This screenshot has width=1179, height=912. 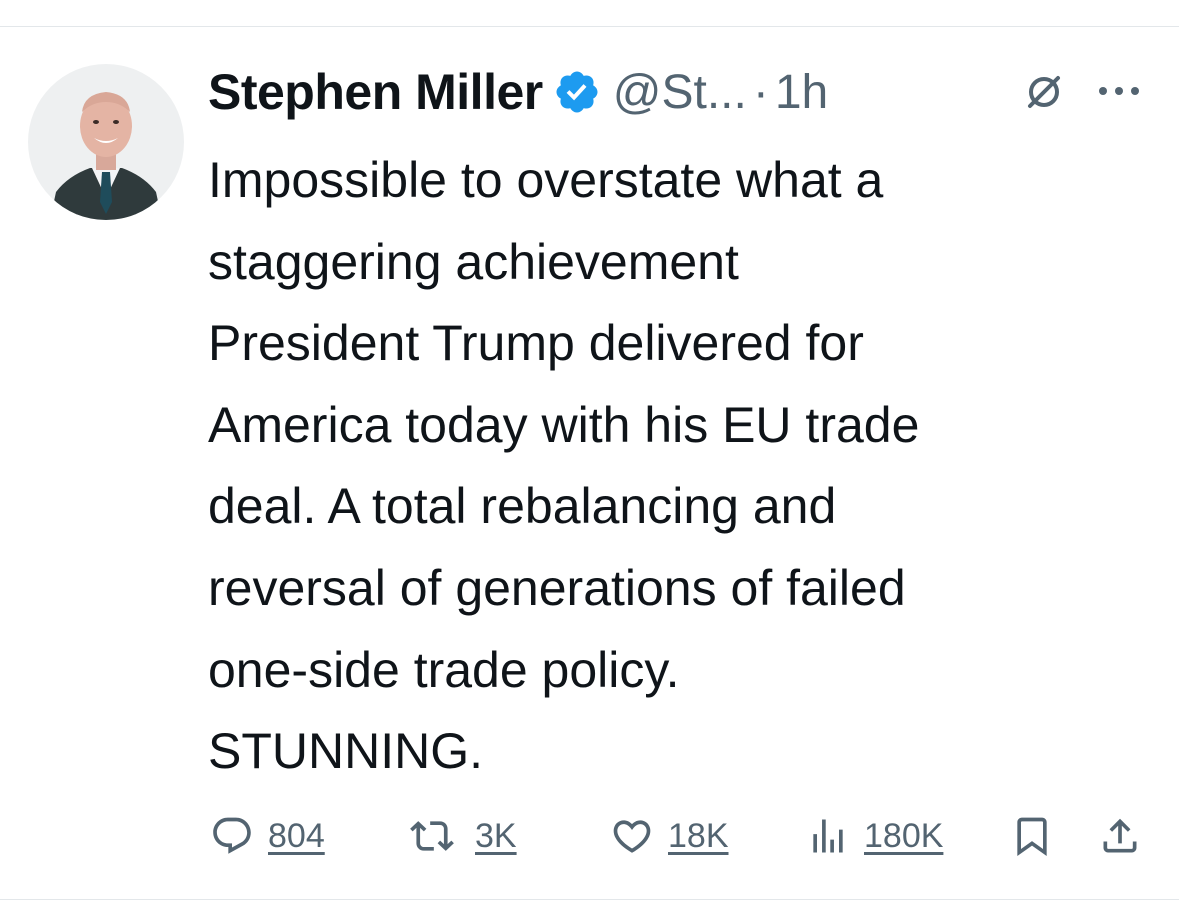 I want to click on reply-count: 804, so click(x=296, y=836).